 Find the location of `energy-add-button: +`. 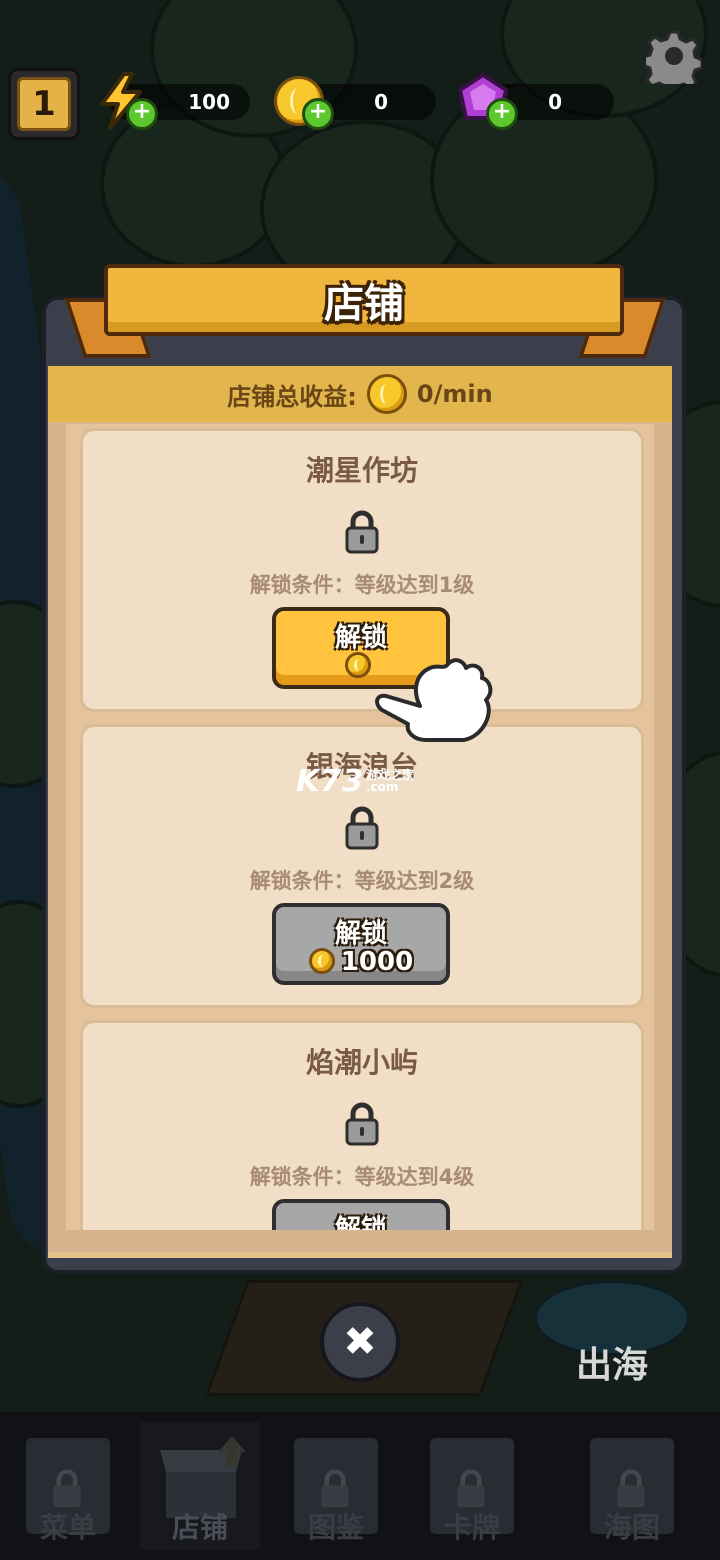

energy-add-button: + is located at coordinates (127, 101).